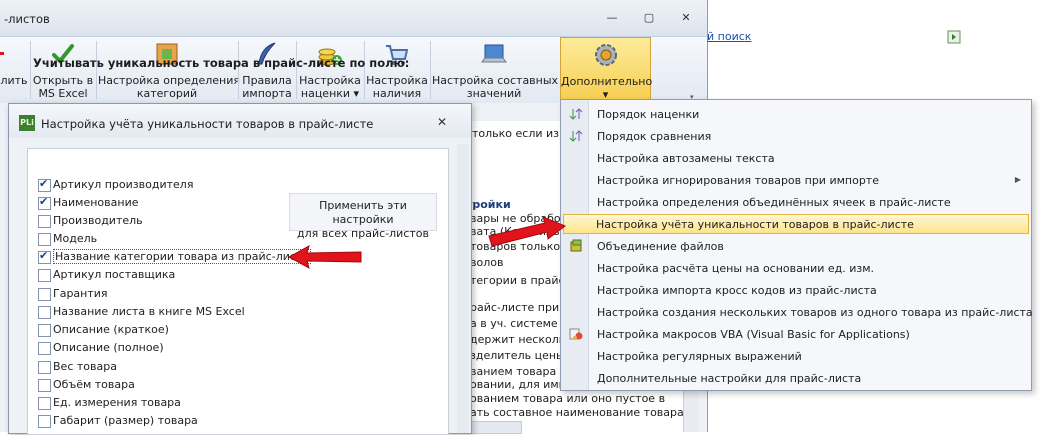  I want to click on menu-item-label: Объединение файлов, so click(660, 246).